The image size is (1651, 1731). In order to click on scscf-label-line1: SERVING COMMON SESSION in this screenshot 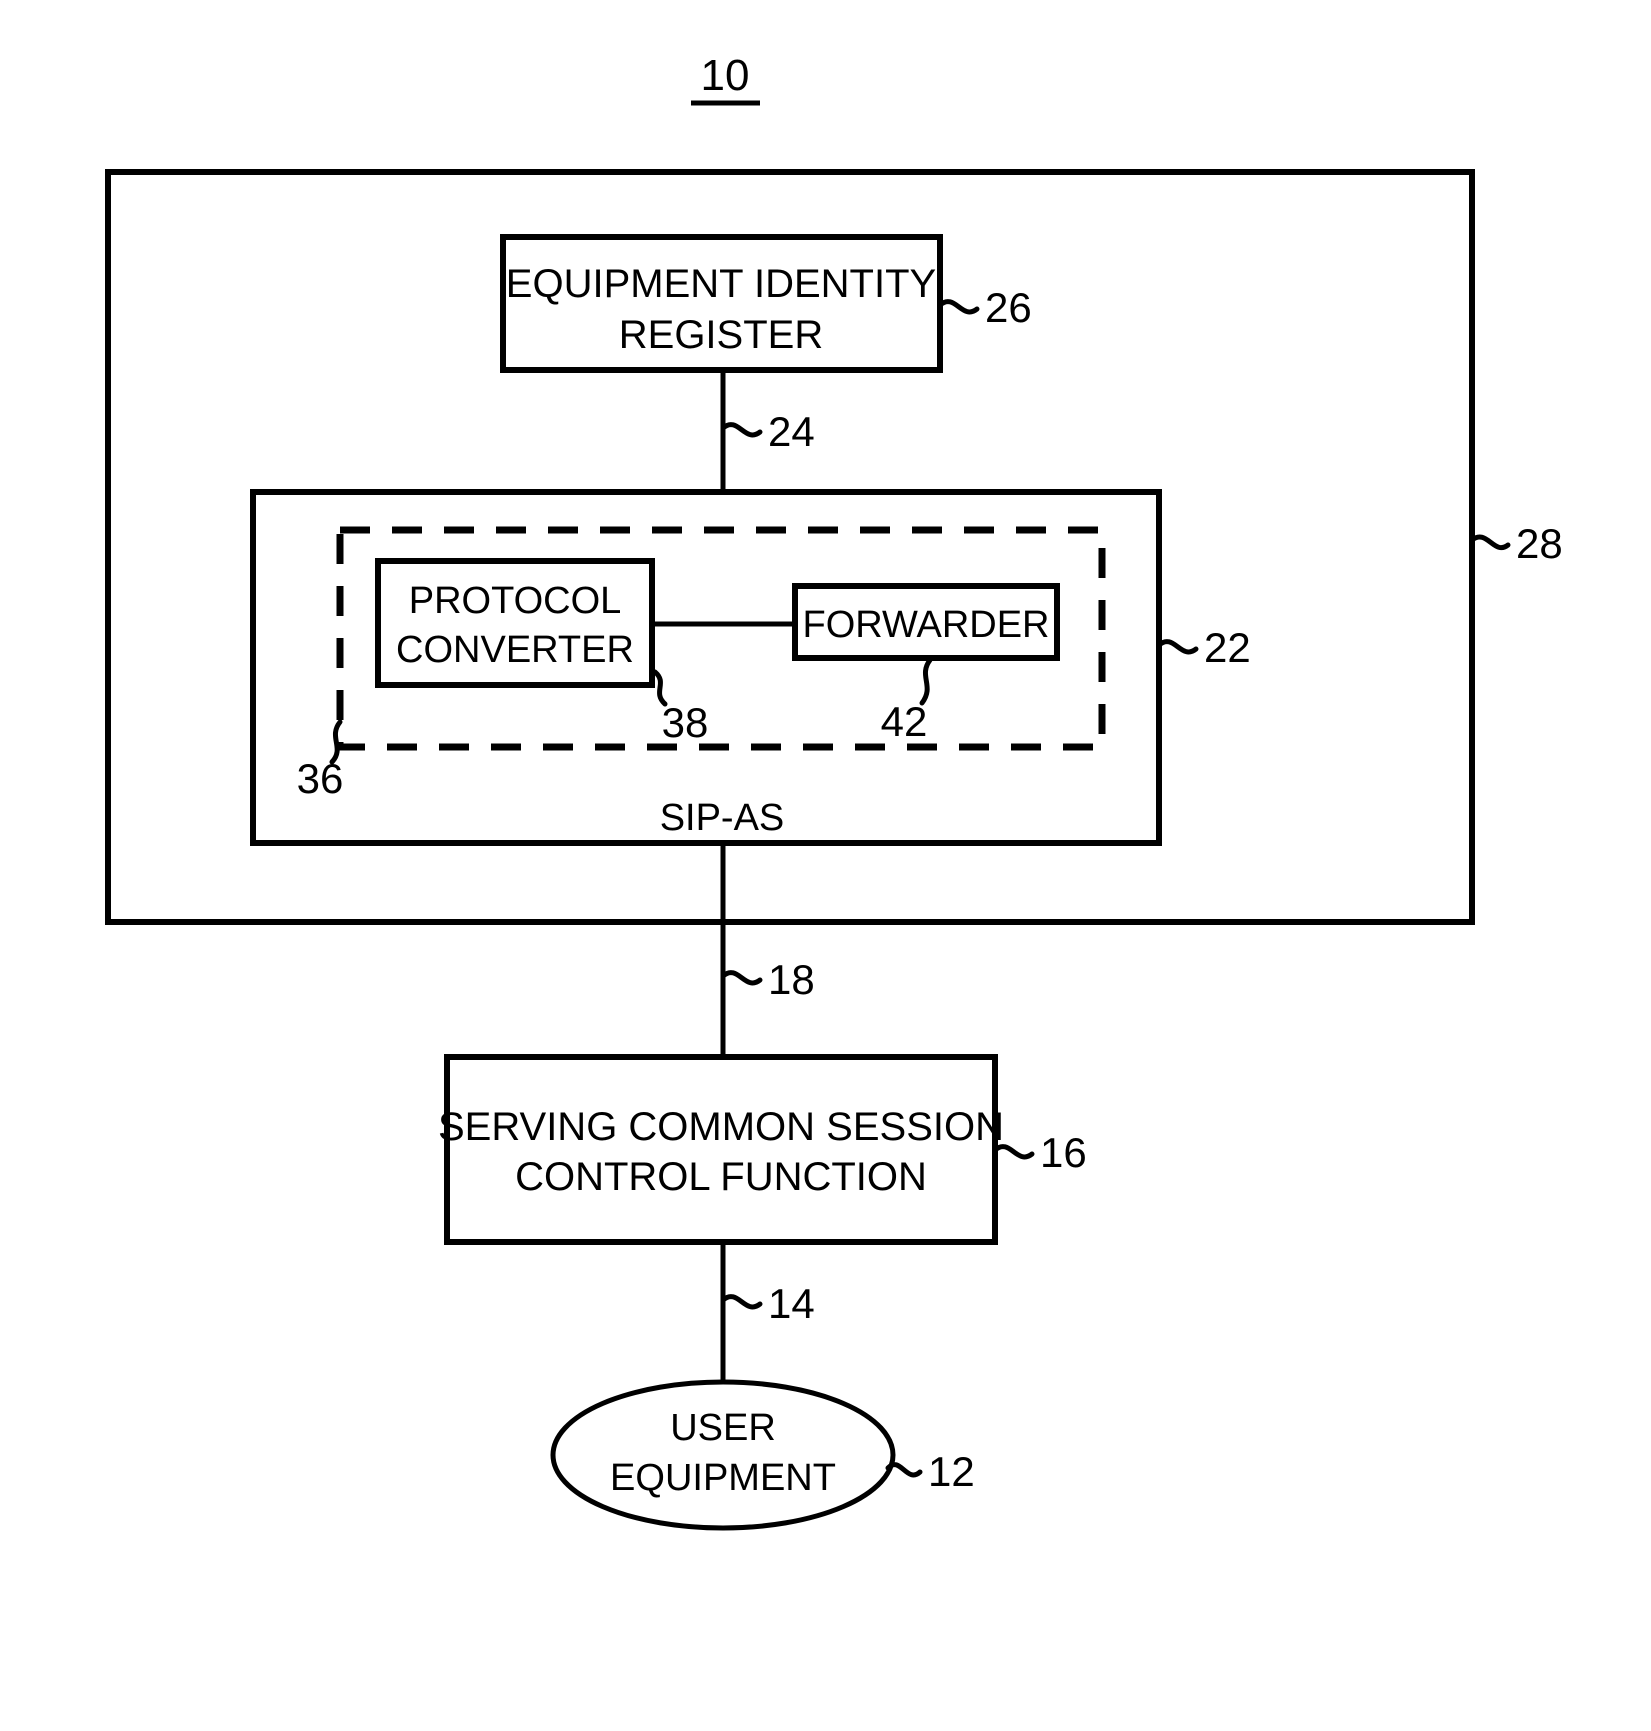, I will do `click(721, 1127)`.